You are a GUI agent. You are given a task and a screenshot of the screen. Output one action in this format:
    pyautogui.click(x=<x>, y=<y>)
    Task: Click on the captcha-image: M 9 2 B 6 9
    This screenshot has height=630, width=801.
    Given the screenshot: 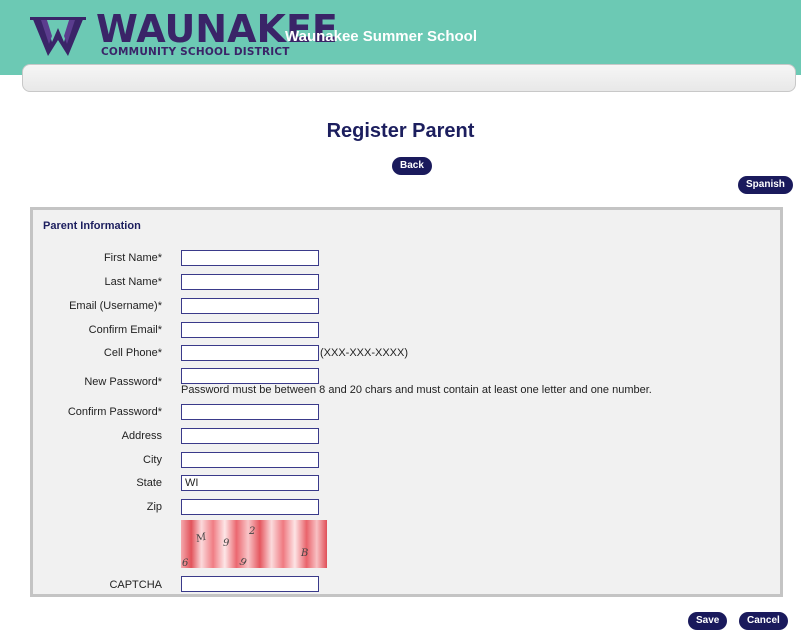 What is the action you would take?
    pyautogui.click(x=254, y=544)
    